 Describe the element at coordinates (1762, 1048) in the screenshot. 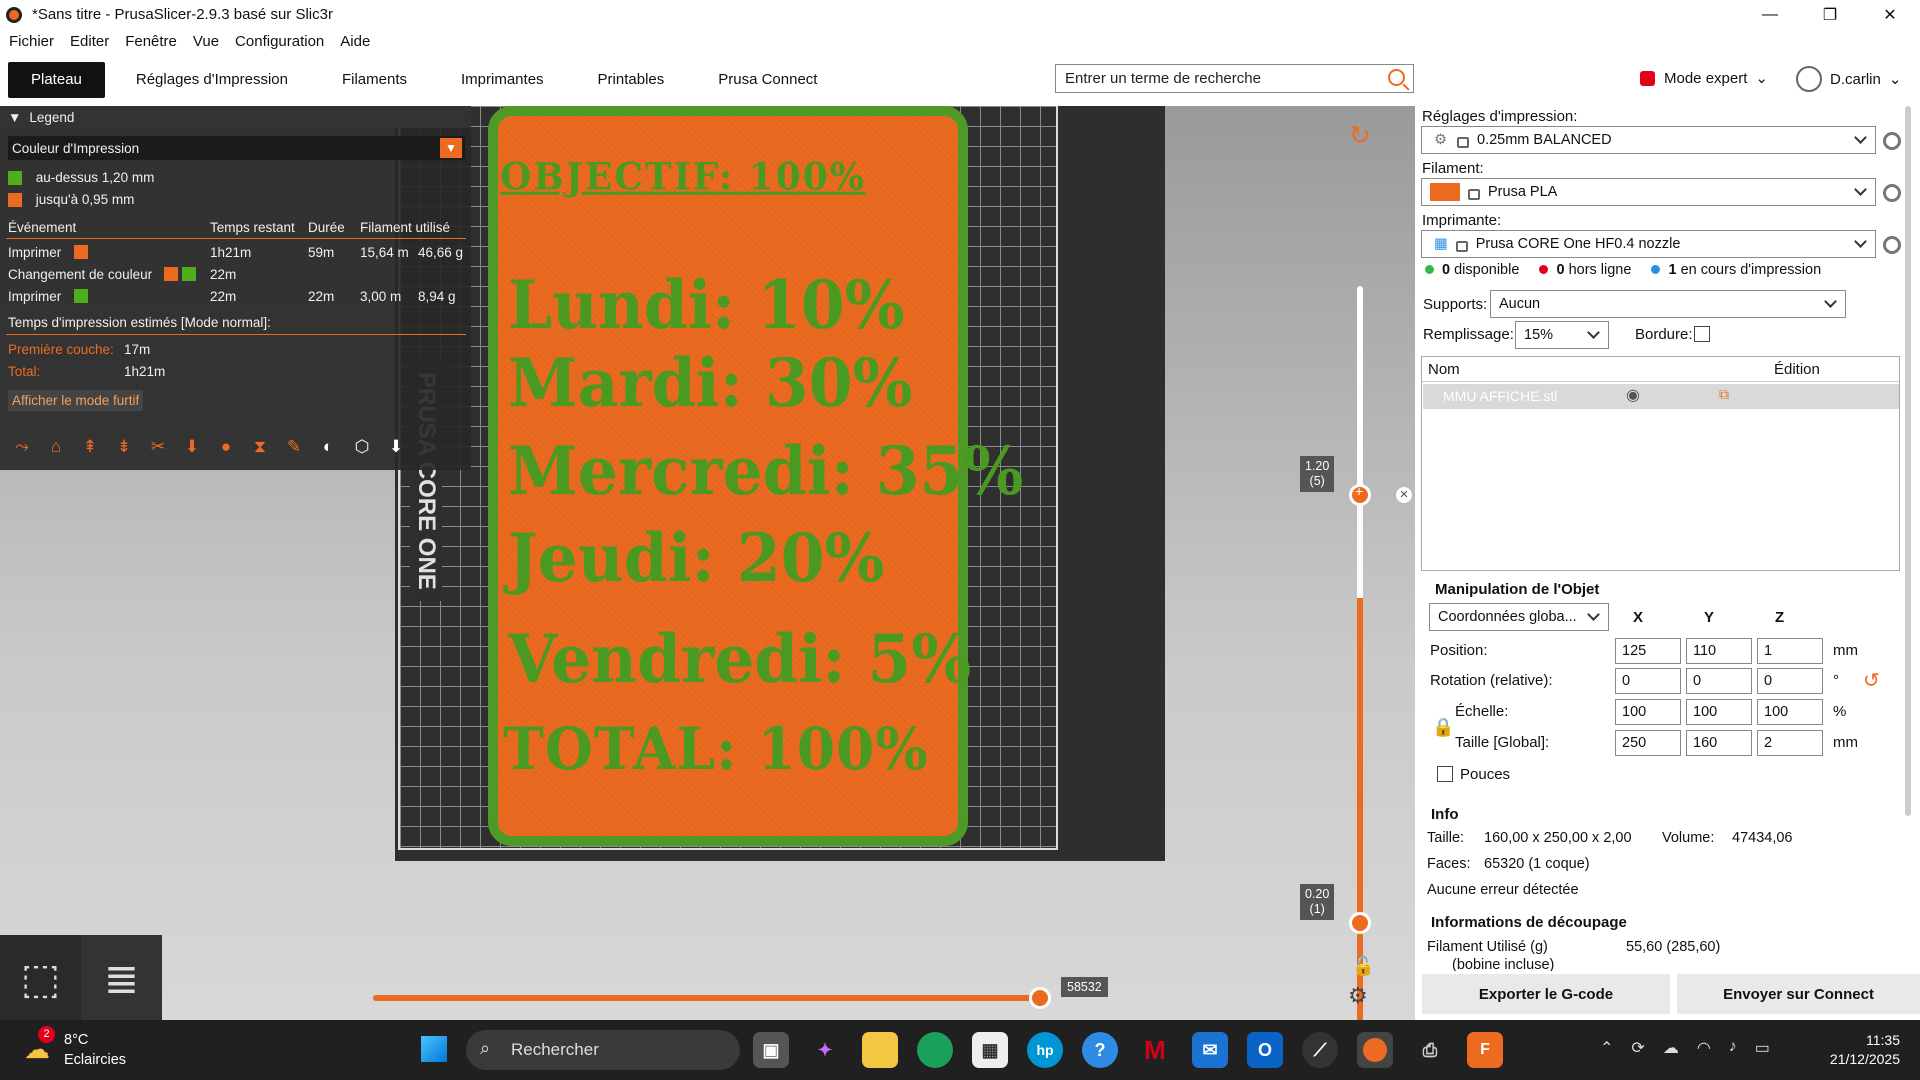

I see `battery-icon: ▭` at that location.